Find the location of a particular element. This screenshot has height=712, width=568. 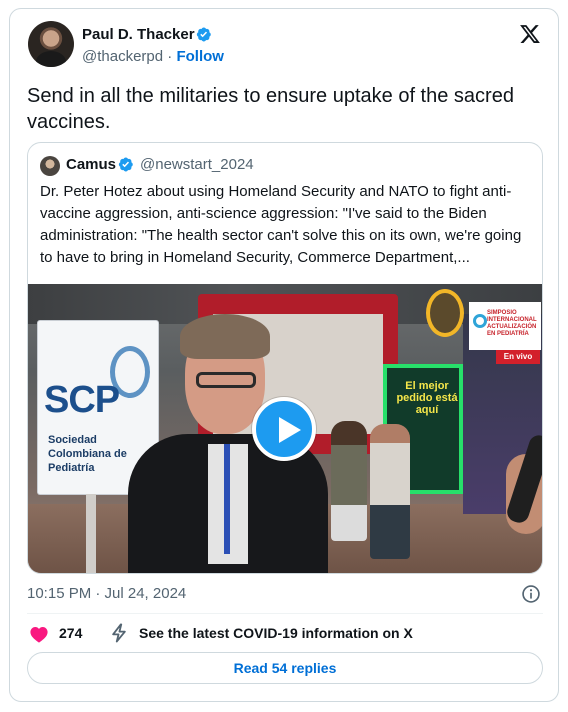

speaker-hair is located at coordinates (225, 336).